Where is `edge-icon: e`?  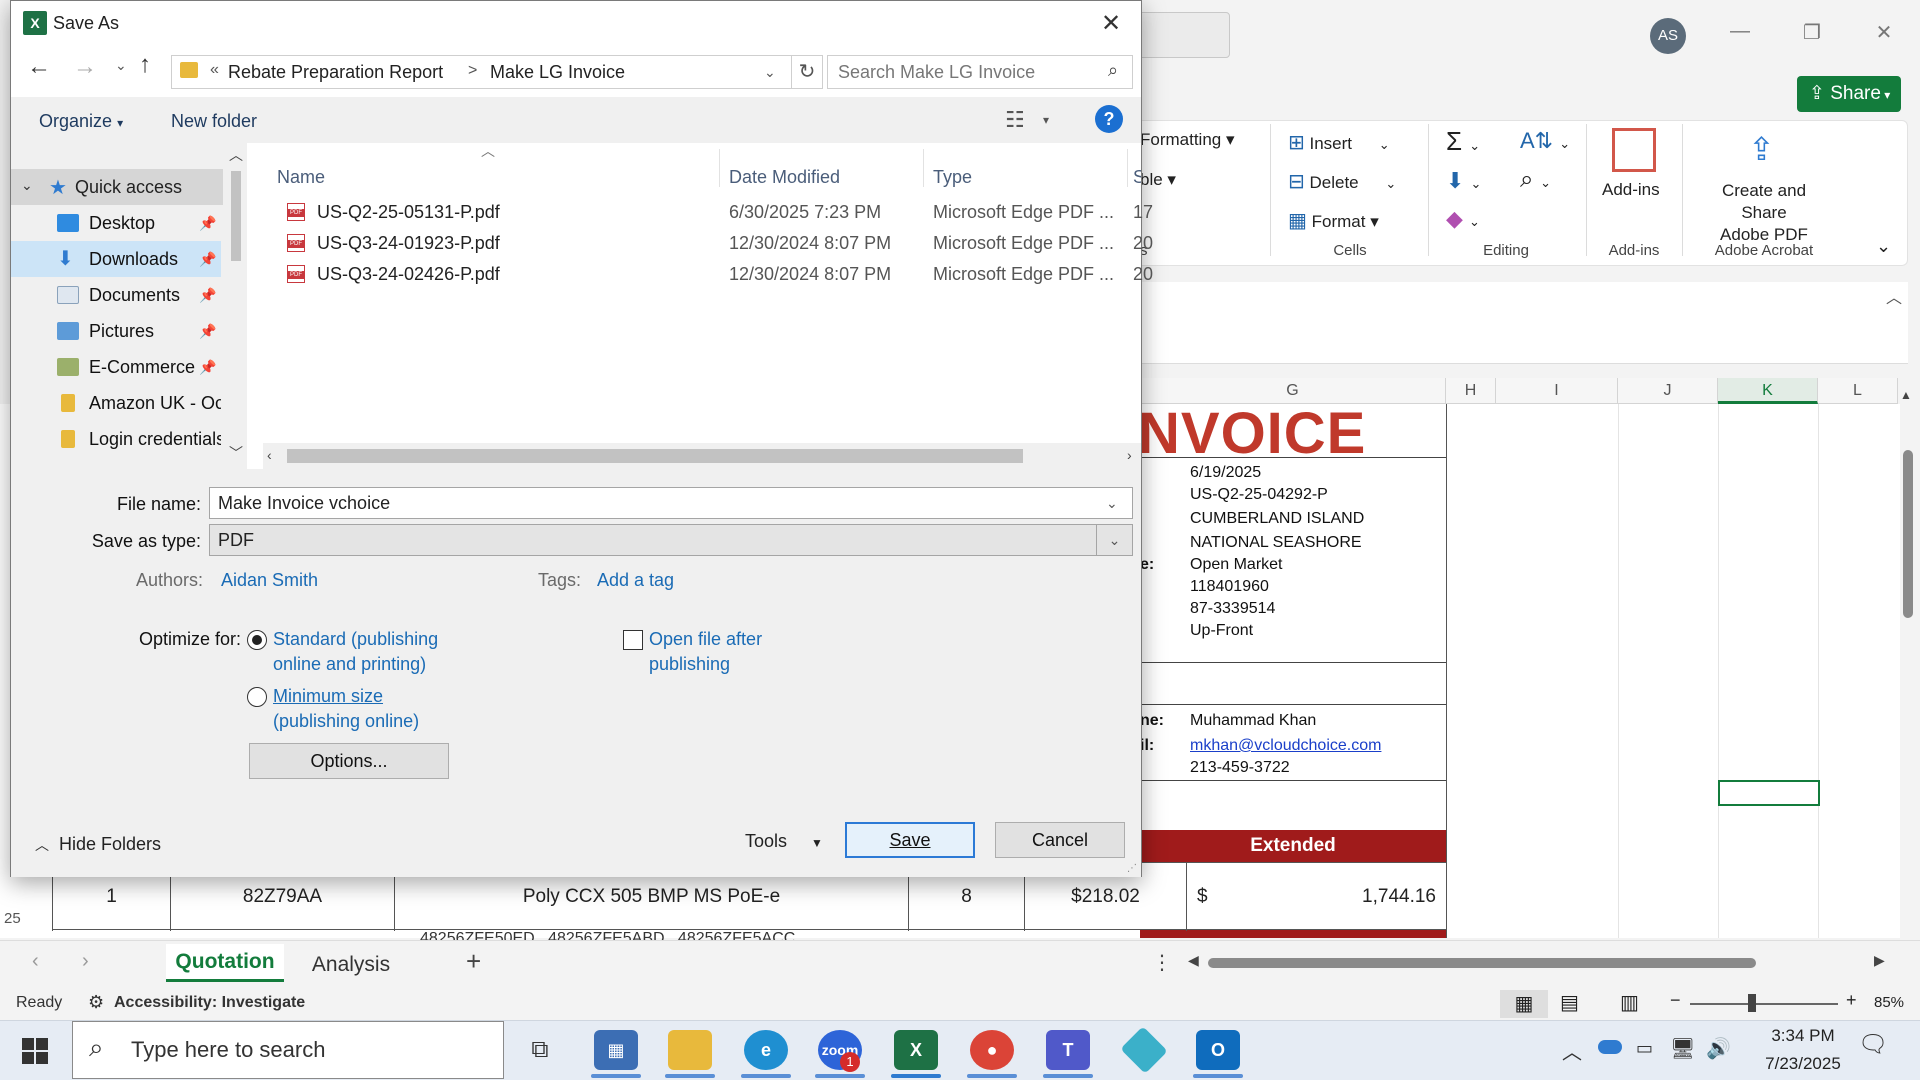
edge-icon: e is located at coordinates (766, 1050).